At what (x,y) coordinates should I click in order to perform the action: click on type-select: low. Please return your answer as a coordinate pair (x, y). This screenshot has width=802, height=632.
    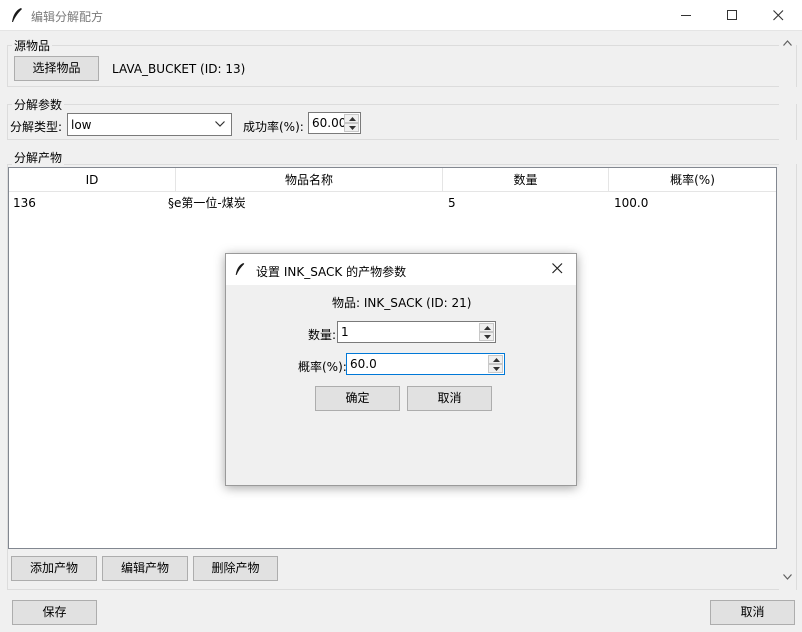
    Looking at the image, I should click on (149, 124).